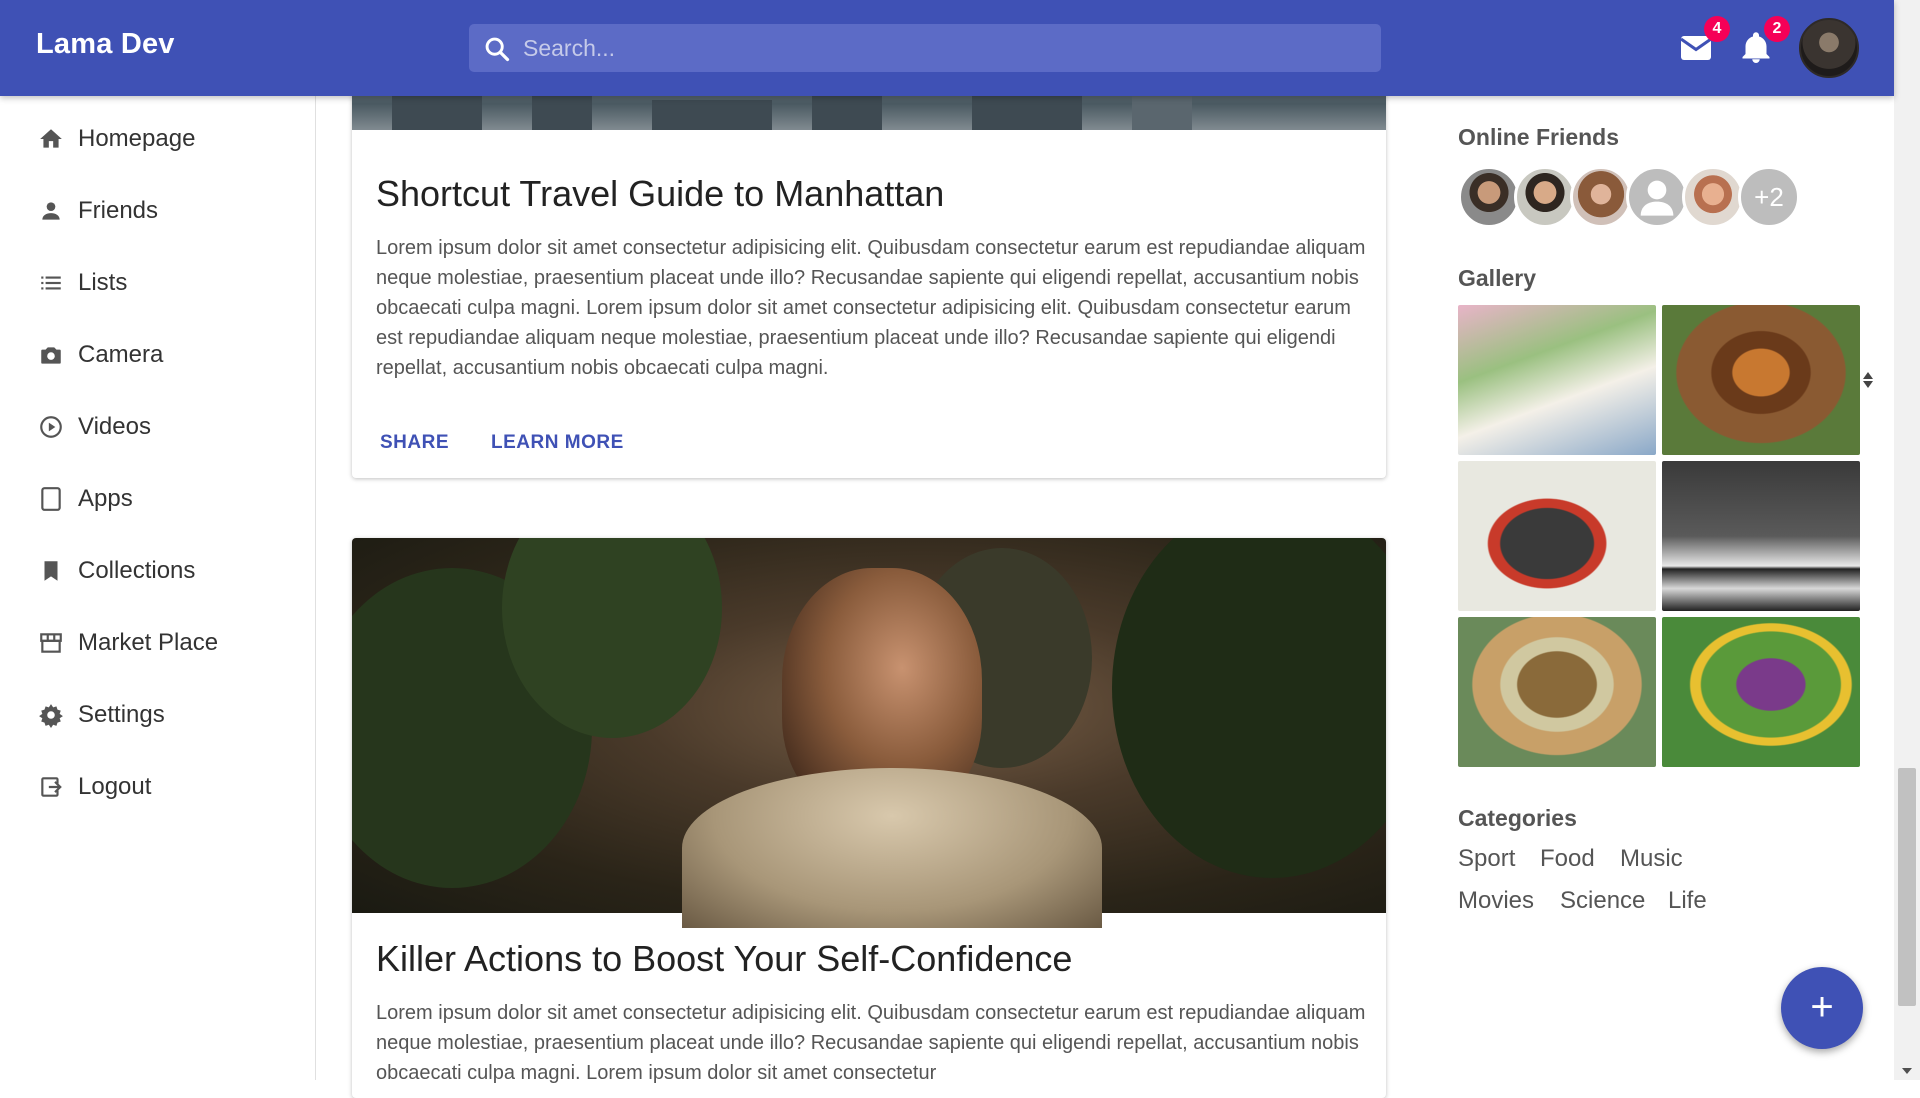  I want to click on sidebar-item-homepage: Homepage, so click(116, 139).